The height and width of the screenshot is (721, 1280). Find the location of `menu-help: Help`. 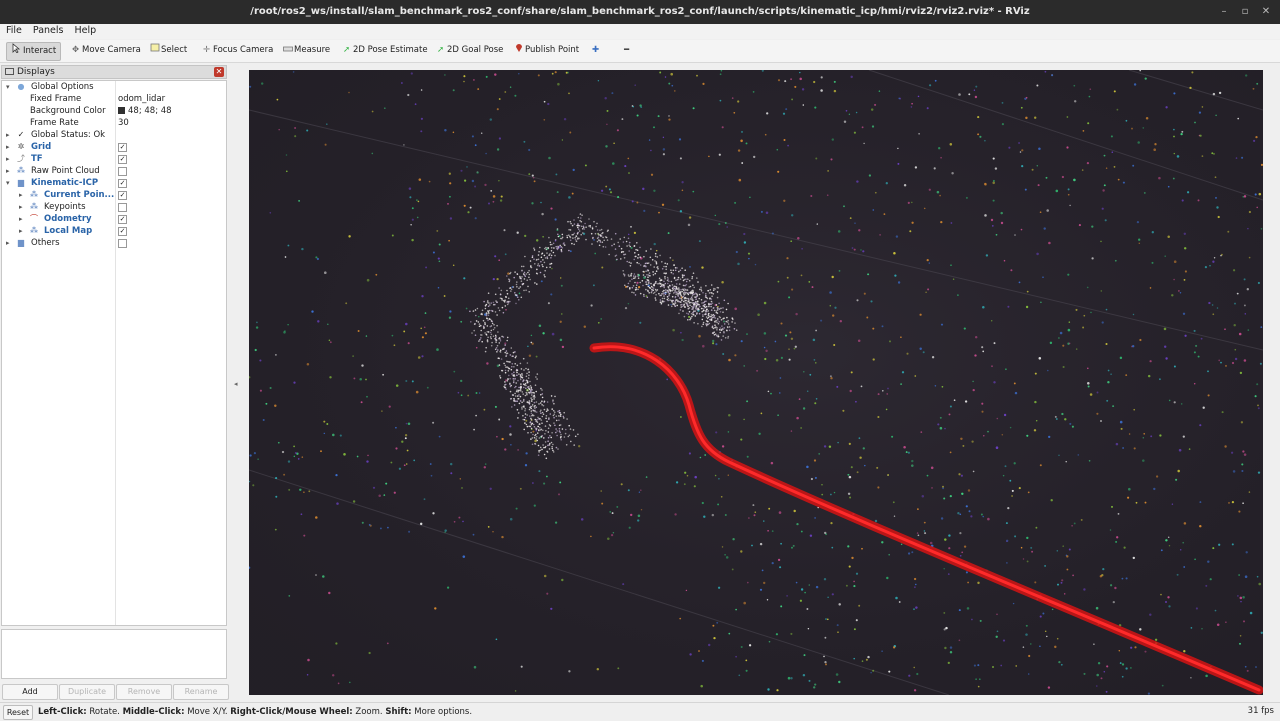

menu-help: Help is located at coordinates (84, 30).